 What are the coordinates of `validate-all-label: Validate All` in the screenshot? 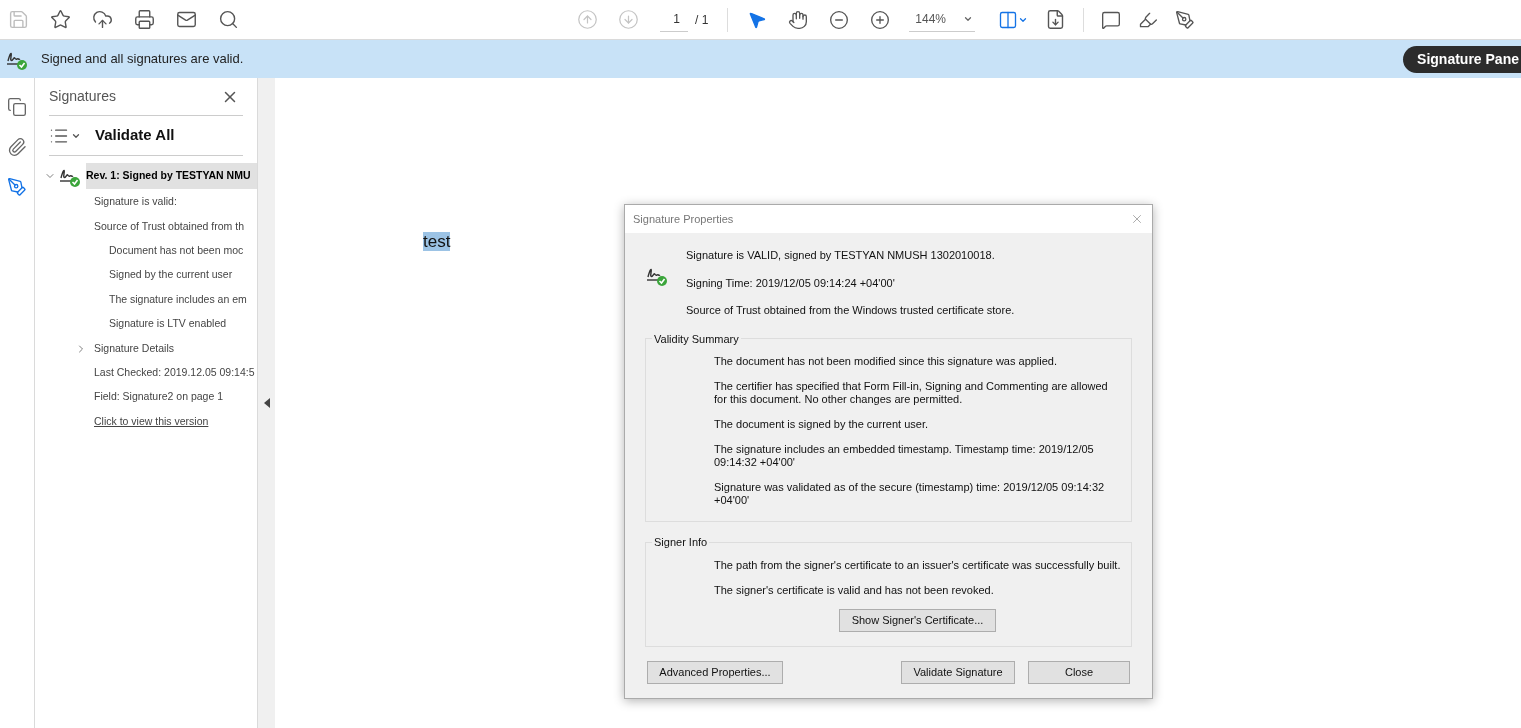 It's located at (135, 135).